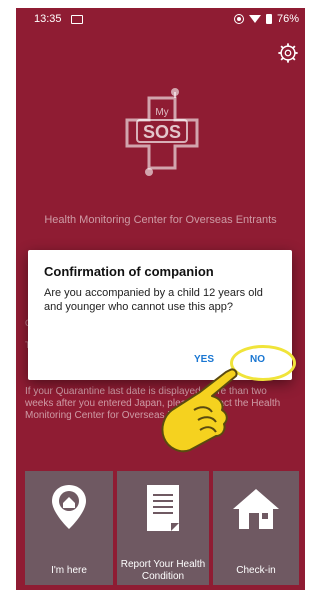 The image size is (320, 594). What do you see at coordinates (199, 410) in the screenshot?
I see `pointing-hand-icon` at bounding box center [199, 410].